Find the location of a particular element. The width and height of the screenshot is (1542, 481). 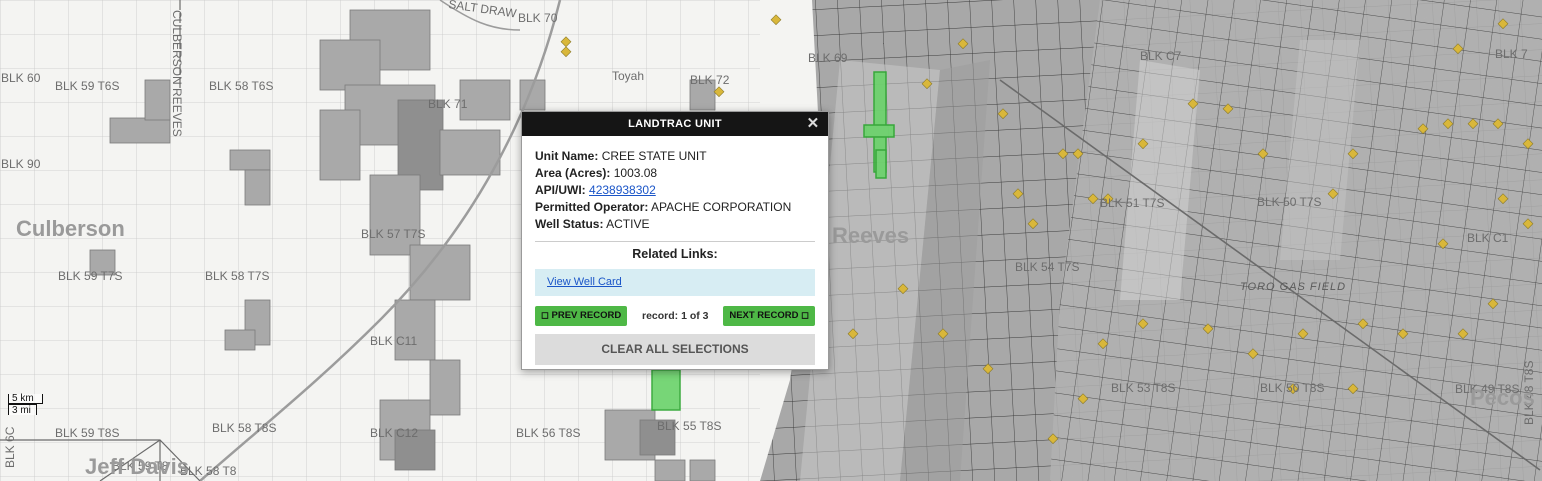

attribute-key: Area (Acres): is located at coordinates (573, 173).